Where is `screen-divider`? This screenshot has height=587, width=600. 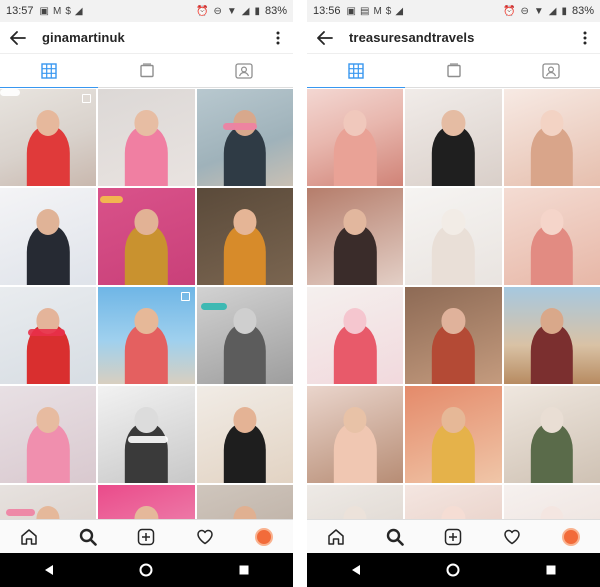 screen-divider is located at coordinates (300, 293).